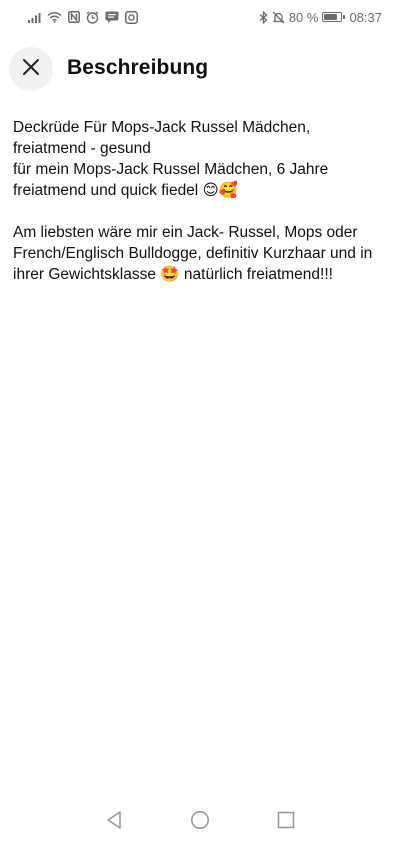 This screenshot has width=400, height=845. Describe the element at coordinates (344, 17) in the screenshot. I see `battery-cap` at that location.